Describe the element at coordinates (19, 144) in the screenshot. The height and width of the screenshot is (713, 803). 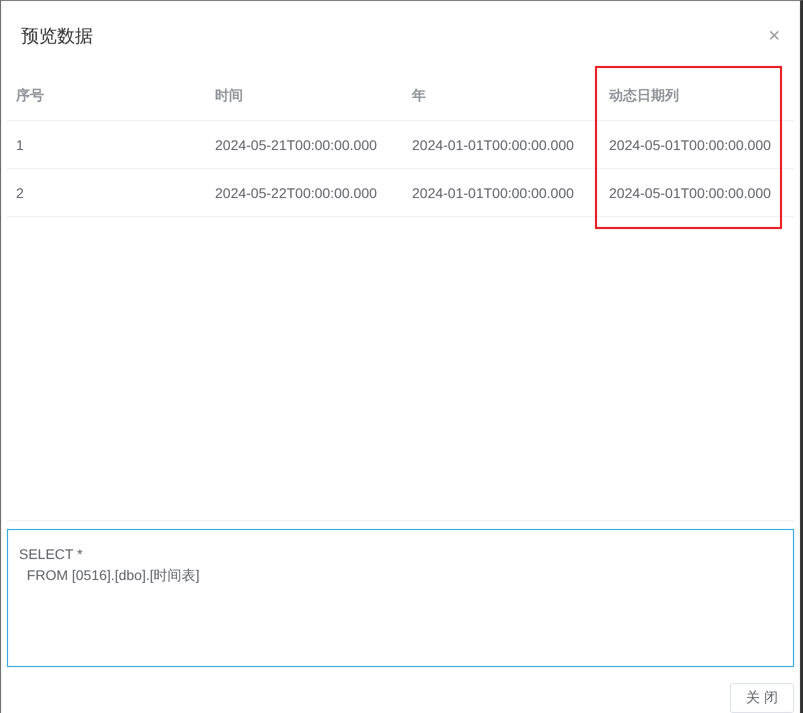
I see `table-cell-text: 1` at that location.